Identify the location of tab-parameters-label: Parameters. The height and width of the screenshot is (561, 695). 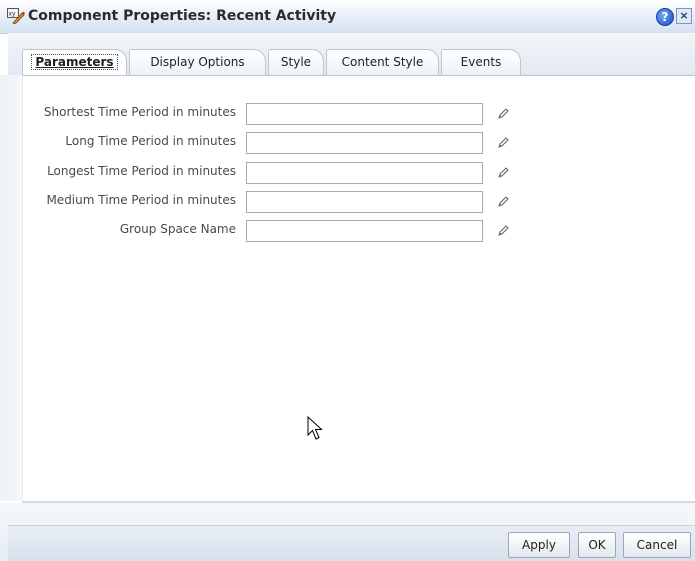
(74, 62).